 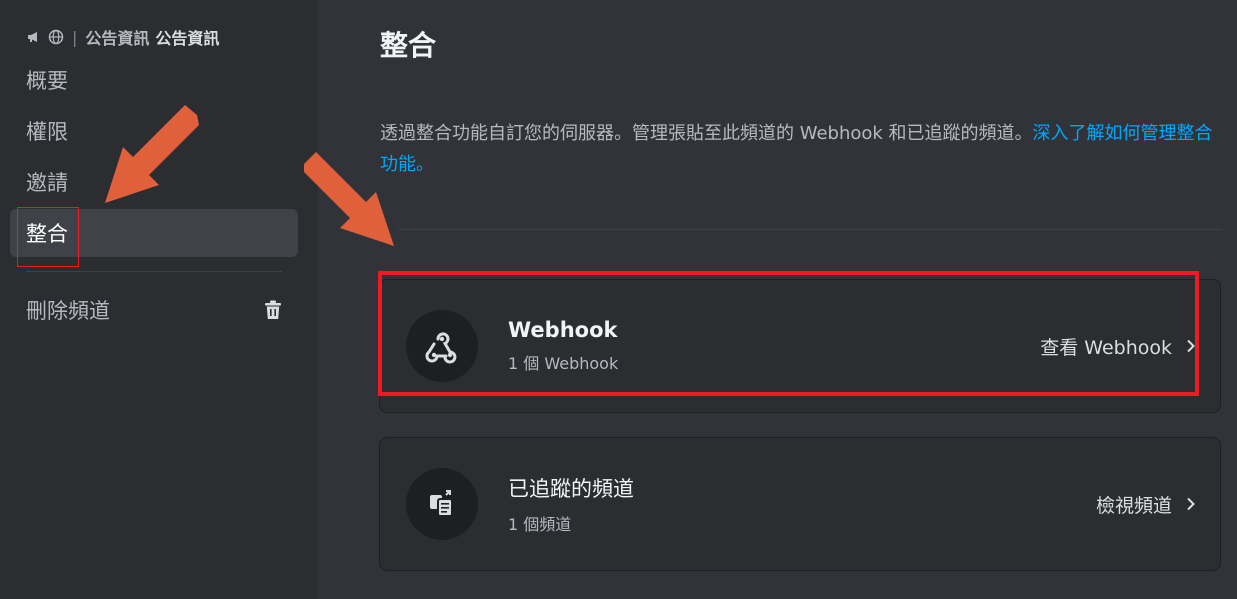 What do you see at coordinates (47, 183) in the screenshot?
I see `sidebar-item-label: 邀請` at bounding box center [47, 183].